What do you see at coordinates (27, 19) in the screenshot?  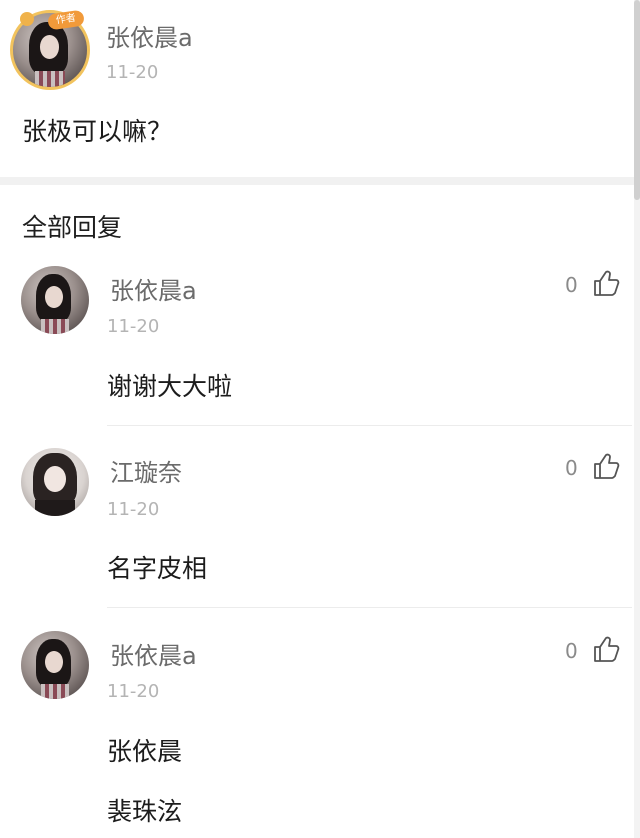 I see `author-badge-dot` at bounding box center [27, 19].